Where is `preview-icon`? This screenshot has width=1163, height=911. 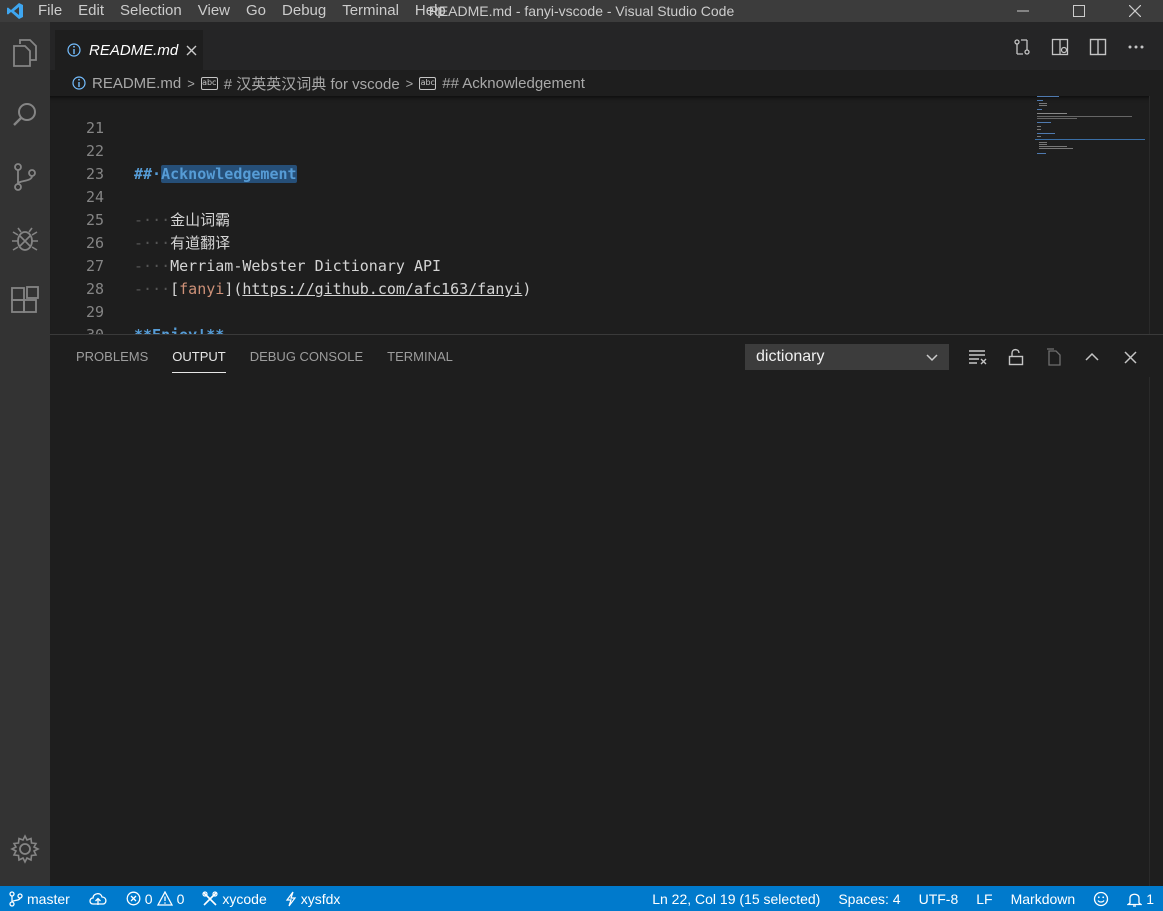 preview-icon is located at coordinates (1060, 47).